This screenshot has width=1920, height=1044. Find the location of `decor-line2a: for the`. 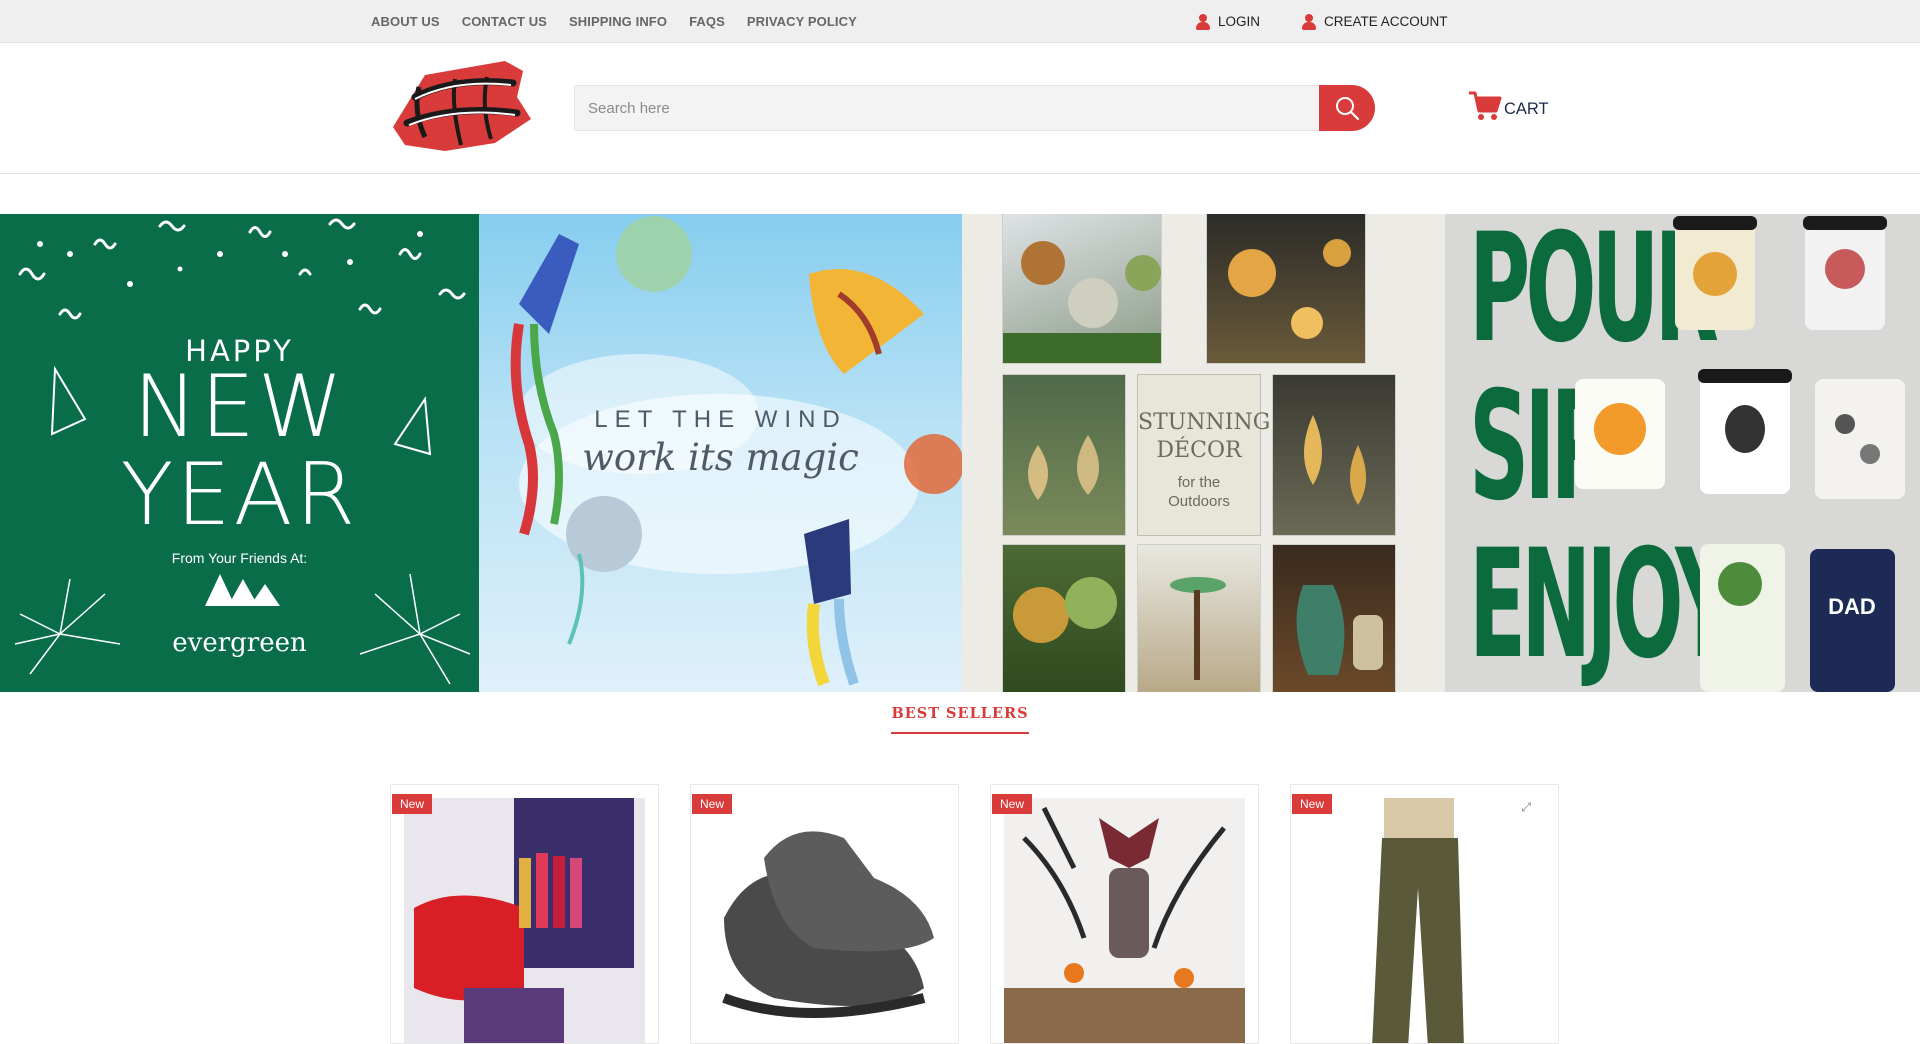

decor-line2a: for the is located at coordinates (1199, 482).